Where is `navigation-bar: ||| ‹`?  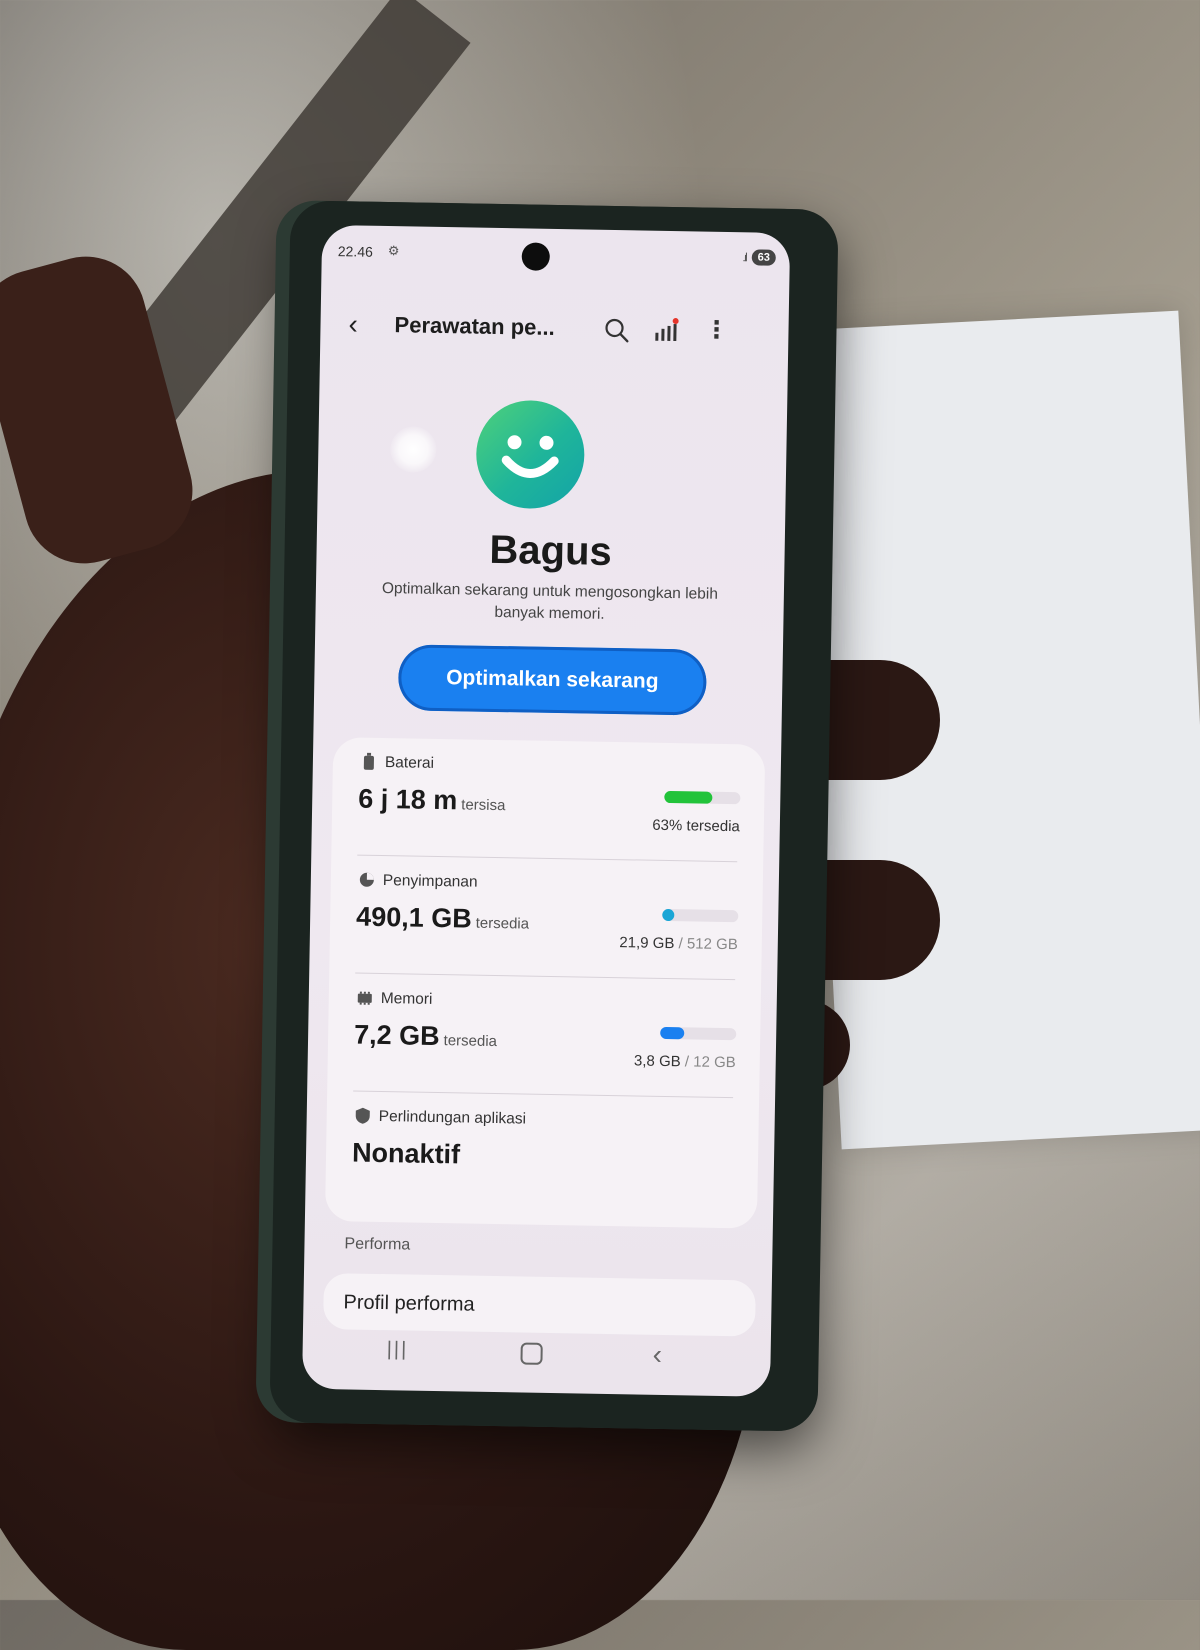
navigation-bar: ||| ‹ is located at coordinates (536, 1355).